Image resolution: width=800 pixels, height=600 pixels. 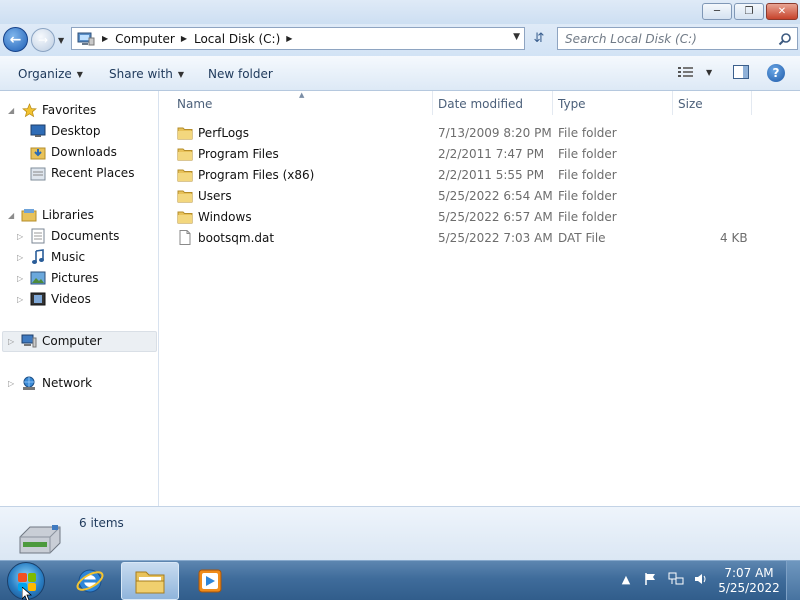 What do you see at coordinates (749, 581) in the screenshot?
I see `taskbar-clock: 7:07 AM 5/25/2022` at bounding box center [749, 581].